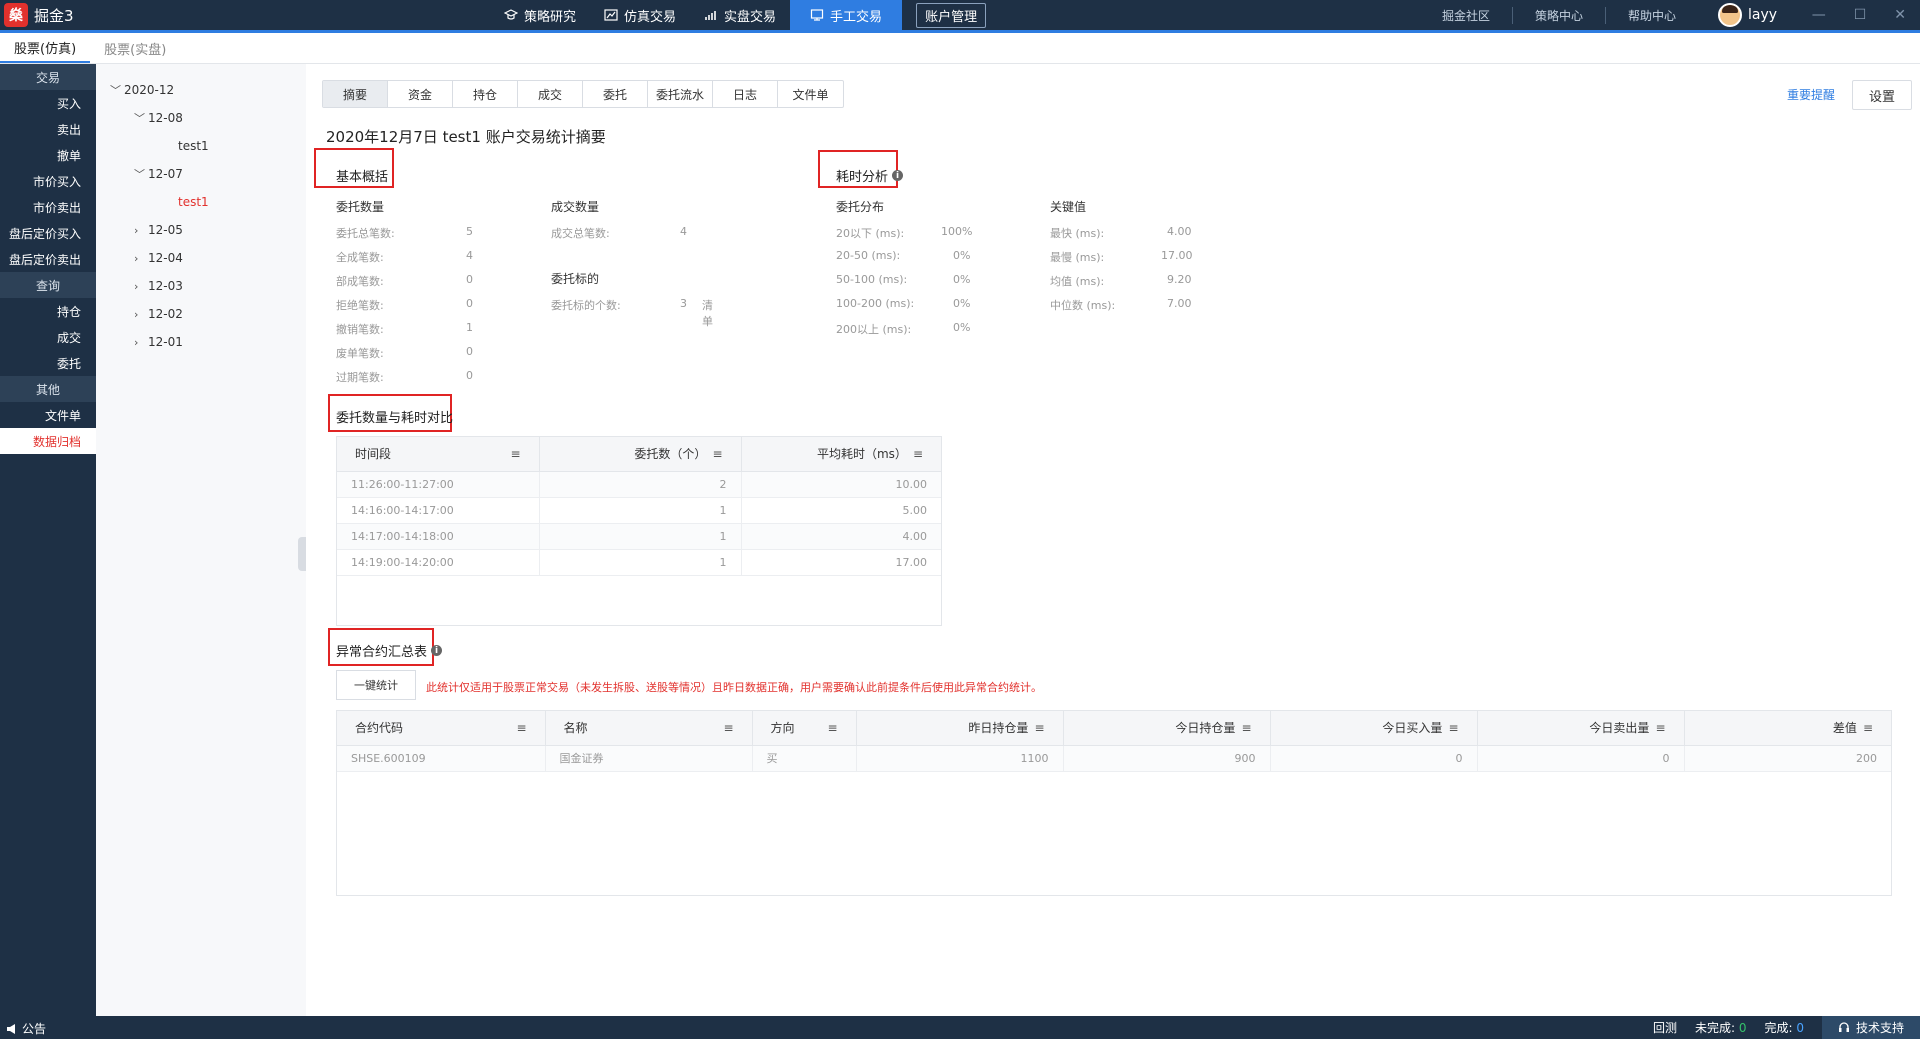 Image resolution: width=1920 pixels, height=1039 pixels. Describe the element at coordinates (810, 94) in the screenshot. I see `tab-file-orders: 文件单` at that location.